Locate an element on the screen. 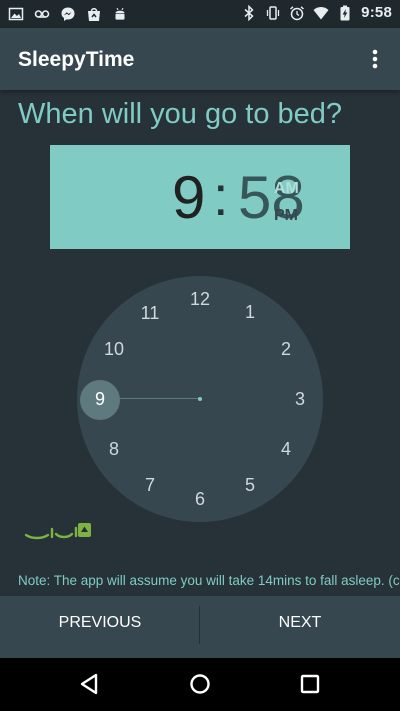 This screenshot has width=400, height=711. android-icon is located at coordinates (120, 13).